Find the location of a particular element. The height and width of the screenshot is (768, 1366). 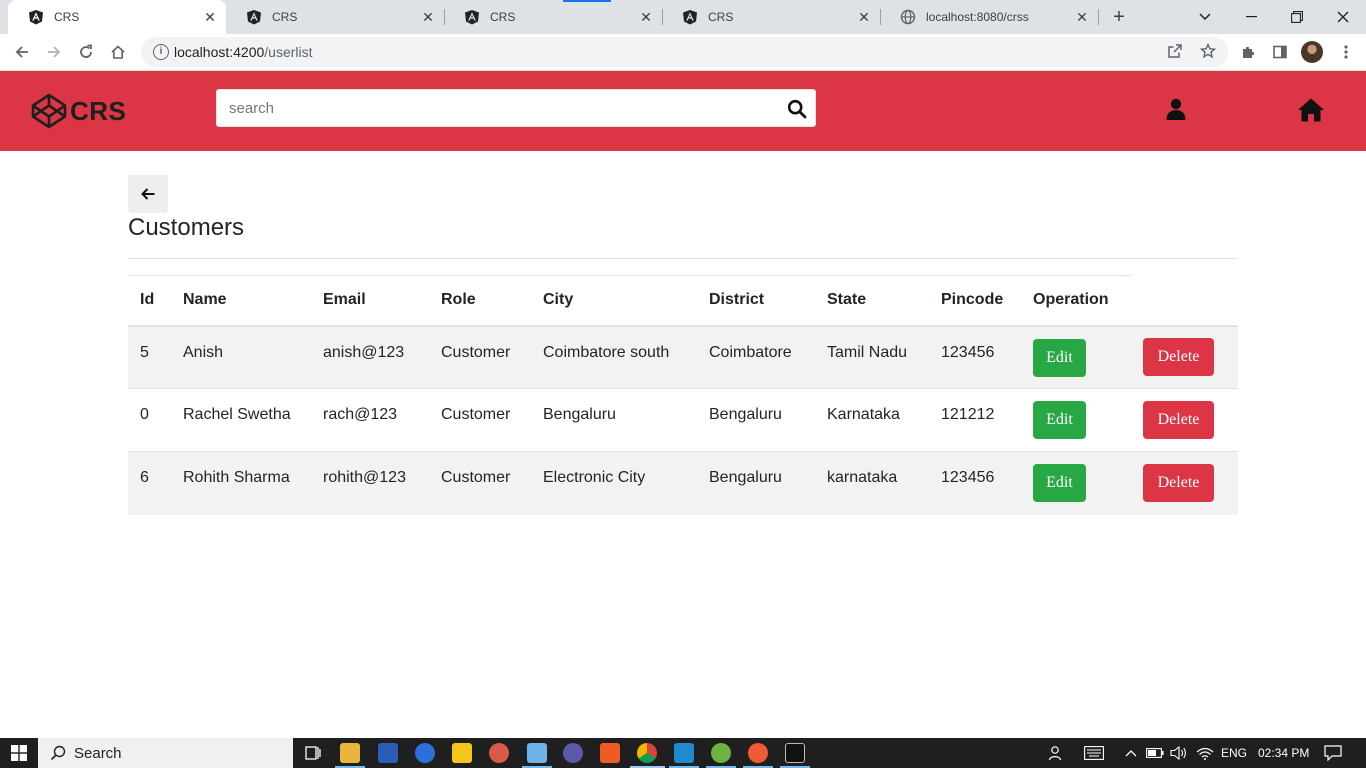

codepen-icon is located at coordinates (49, 111).